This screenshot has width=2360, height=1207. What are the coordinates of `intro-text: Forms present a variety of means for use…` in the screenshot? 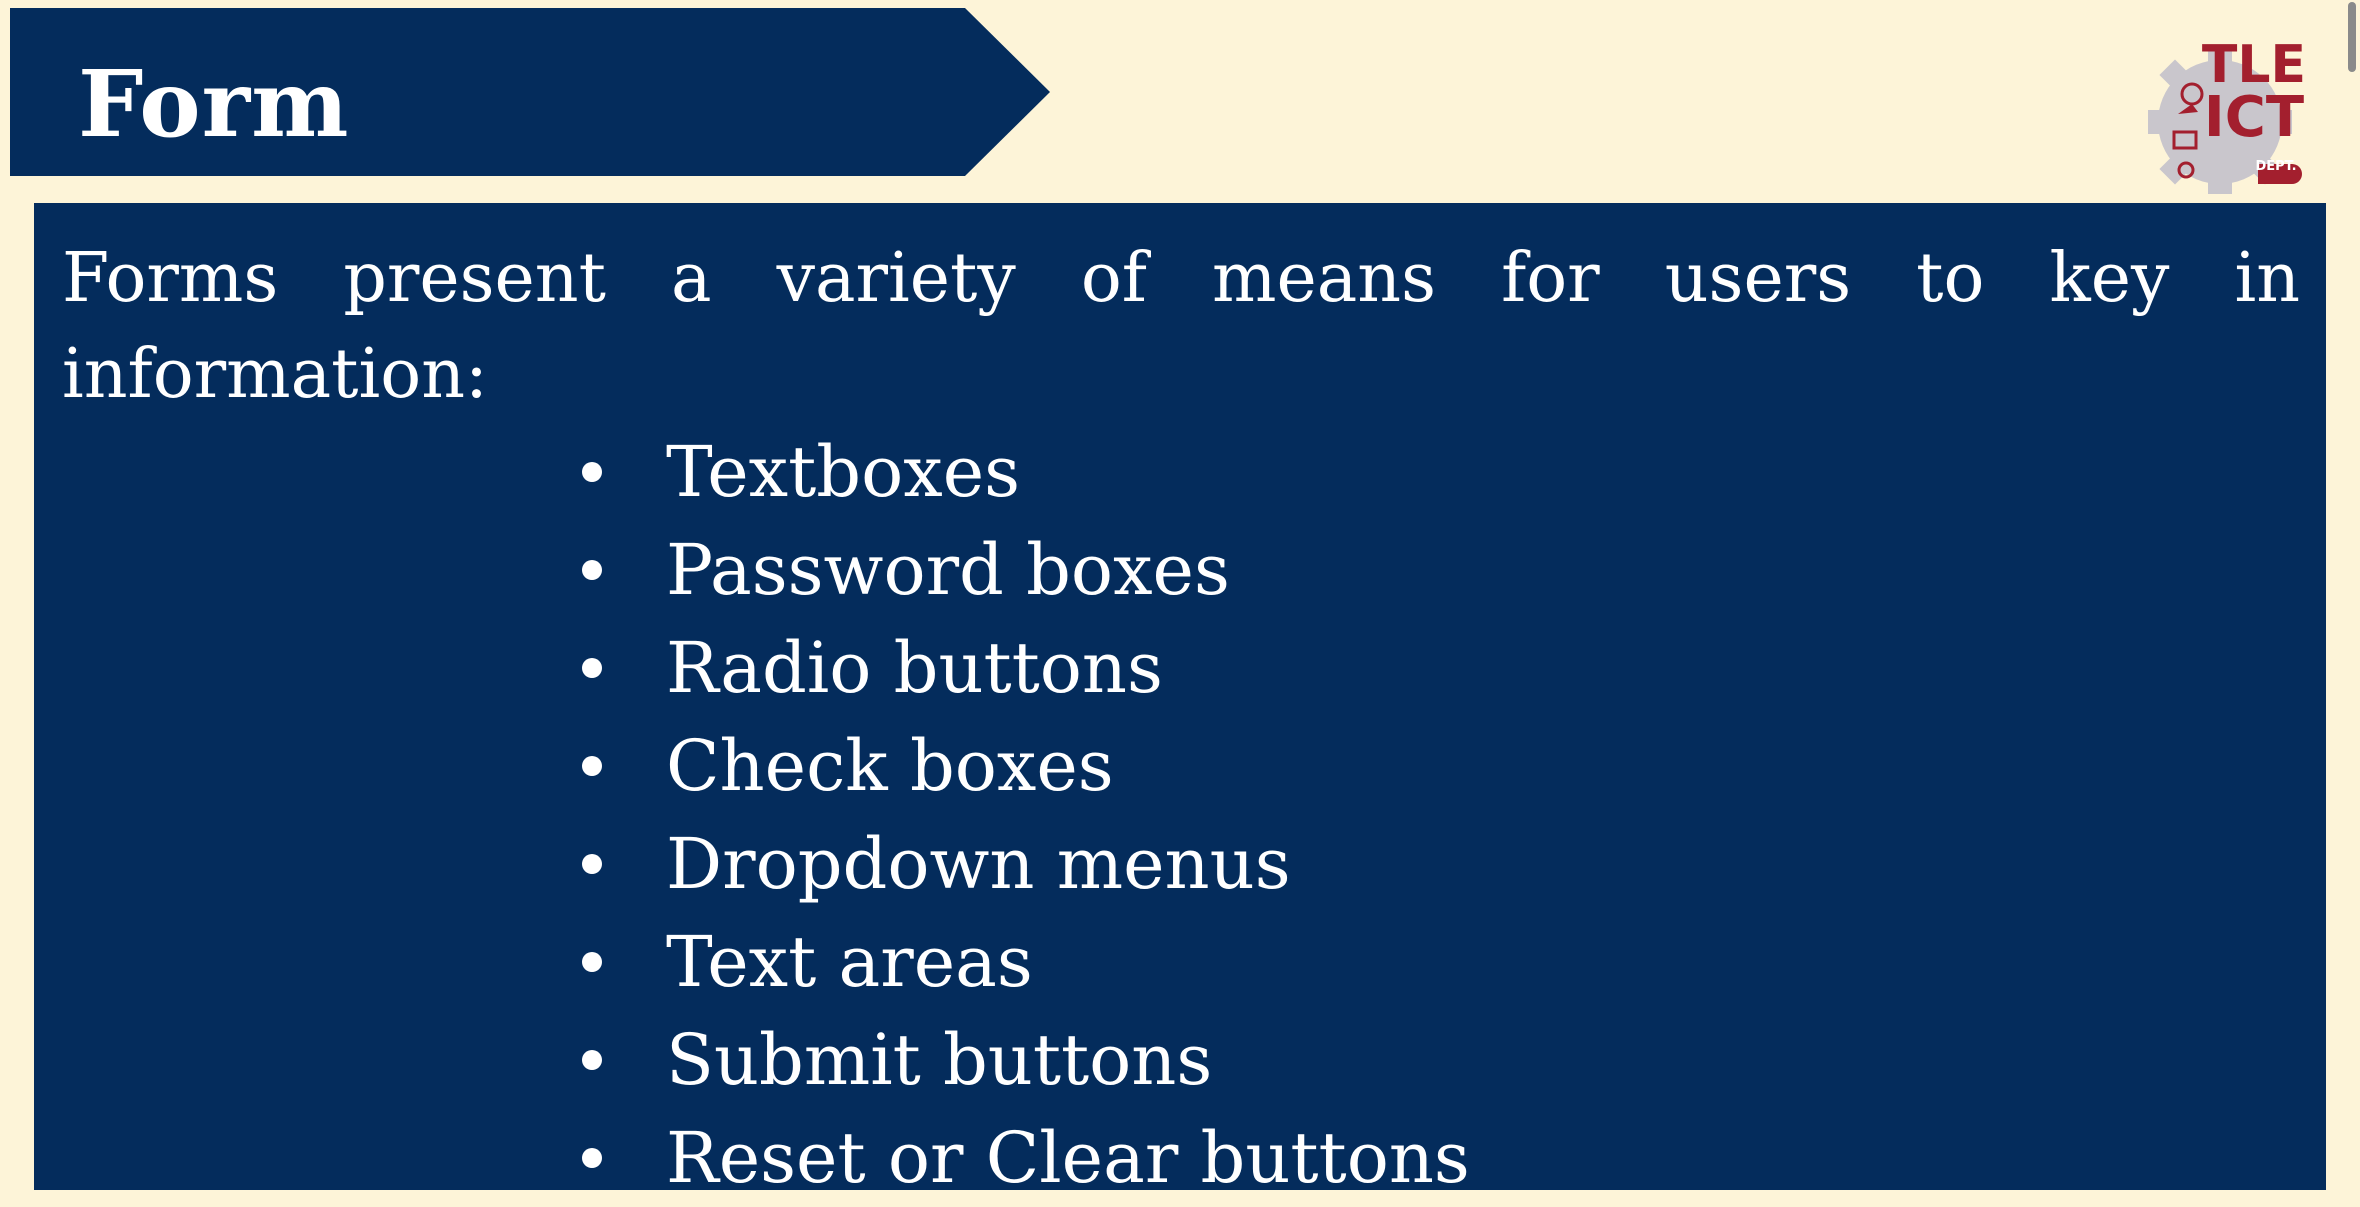 It's located at (1181, 326).